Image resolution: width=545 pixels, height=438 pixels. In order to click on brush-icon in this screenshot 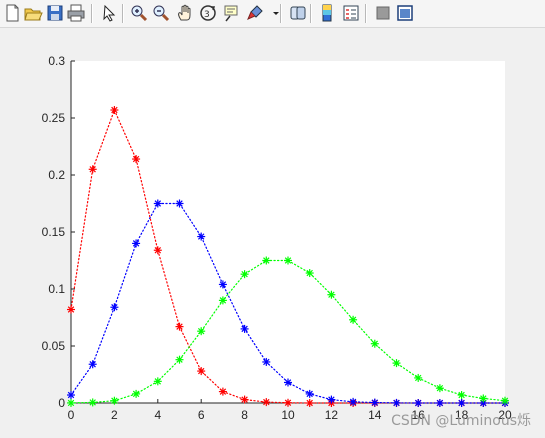, I will do `click(255, 12)`.